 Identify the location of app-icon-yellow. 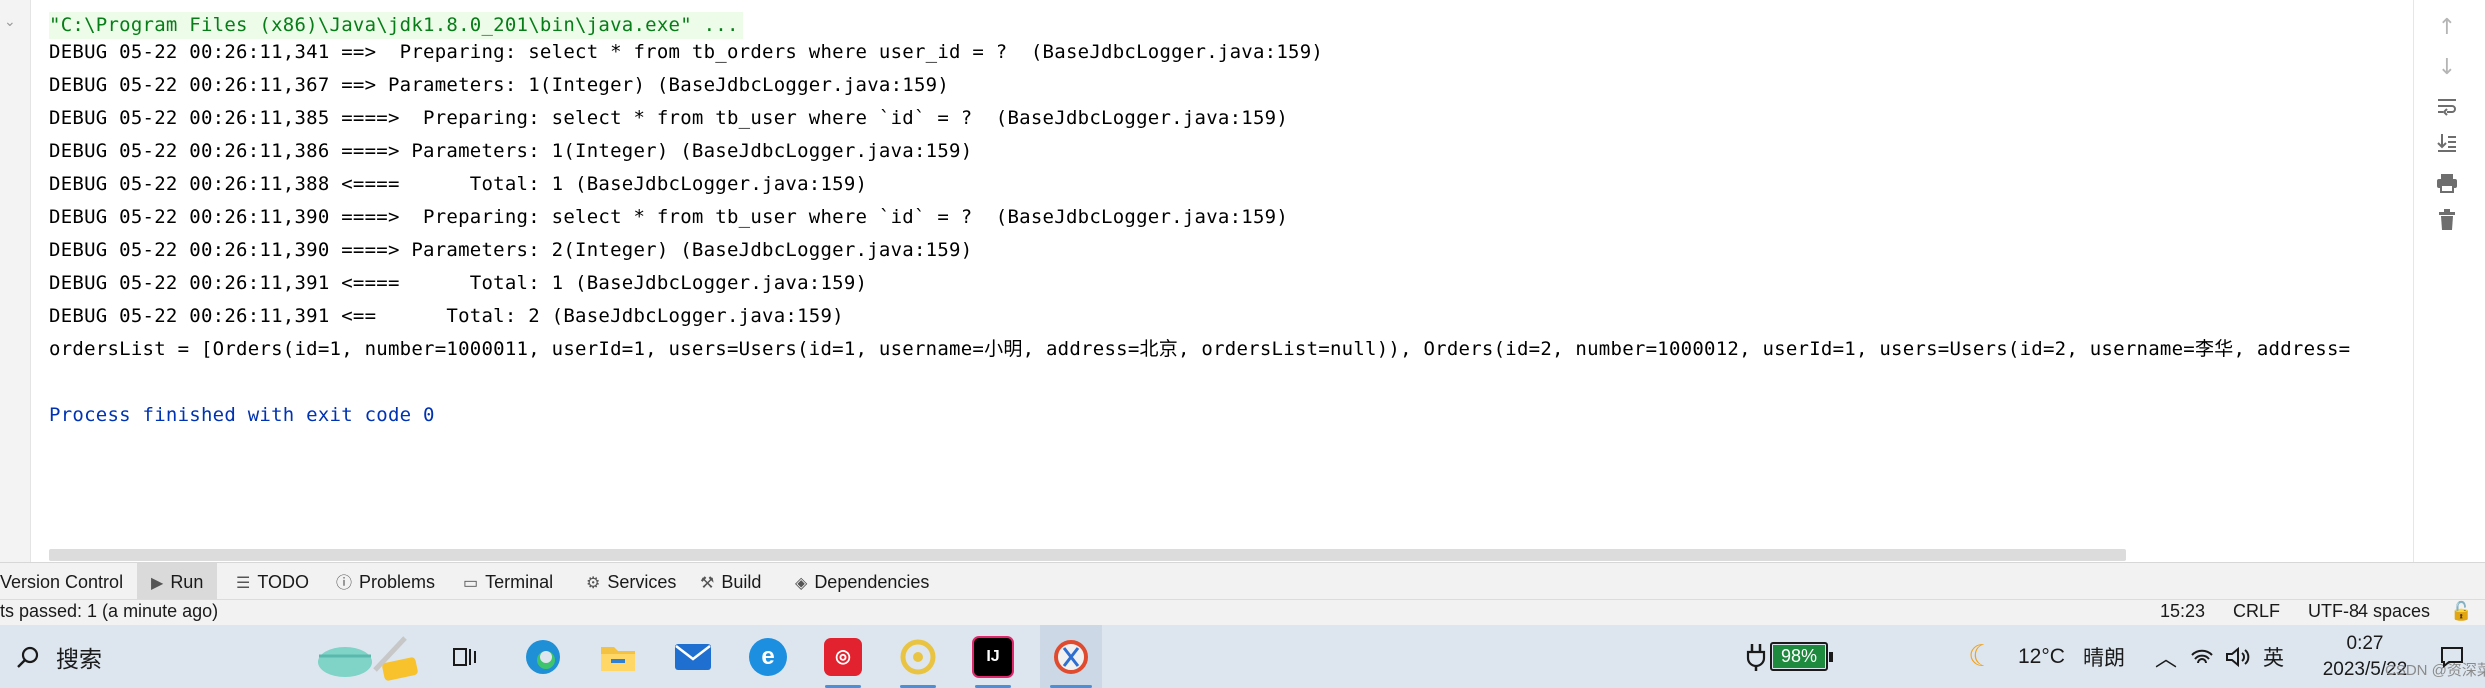
(918, 656).